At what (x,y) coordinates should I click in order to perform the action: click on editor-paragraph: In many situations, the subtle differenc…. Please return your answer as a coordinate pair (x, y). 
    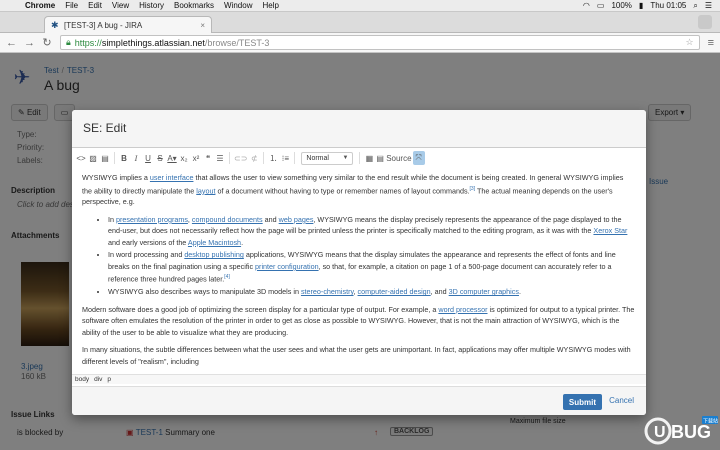
    Looking at the image, I should click on (356, 355).